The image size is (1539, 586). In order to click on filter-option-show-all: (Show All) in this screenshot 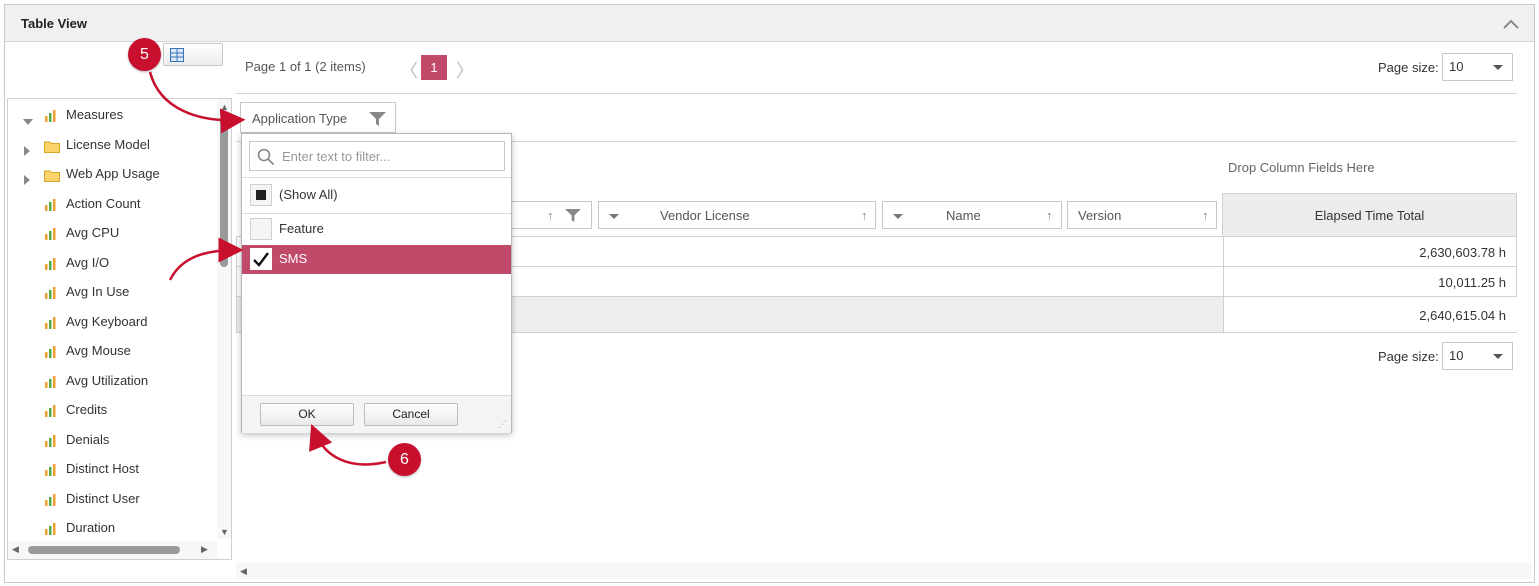, I will do `click(376, 195)`.